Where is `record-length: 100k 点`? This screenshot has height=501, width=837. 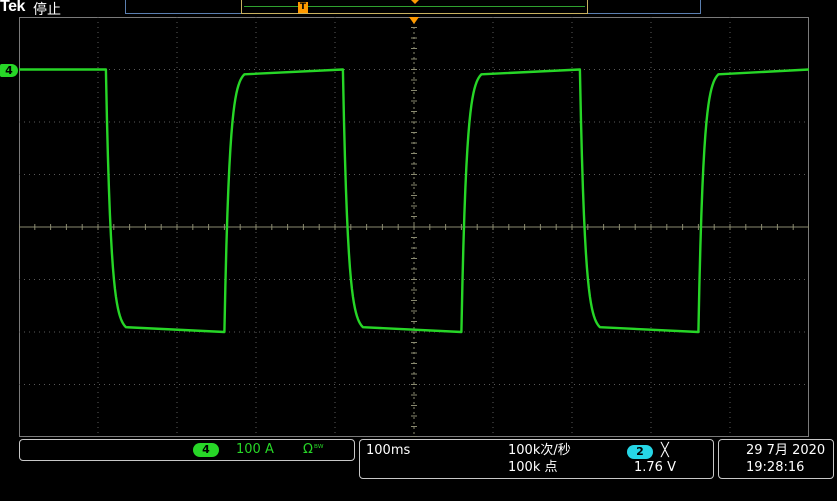 record-length: 100k 点 is located at coordinates (533, 467).